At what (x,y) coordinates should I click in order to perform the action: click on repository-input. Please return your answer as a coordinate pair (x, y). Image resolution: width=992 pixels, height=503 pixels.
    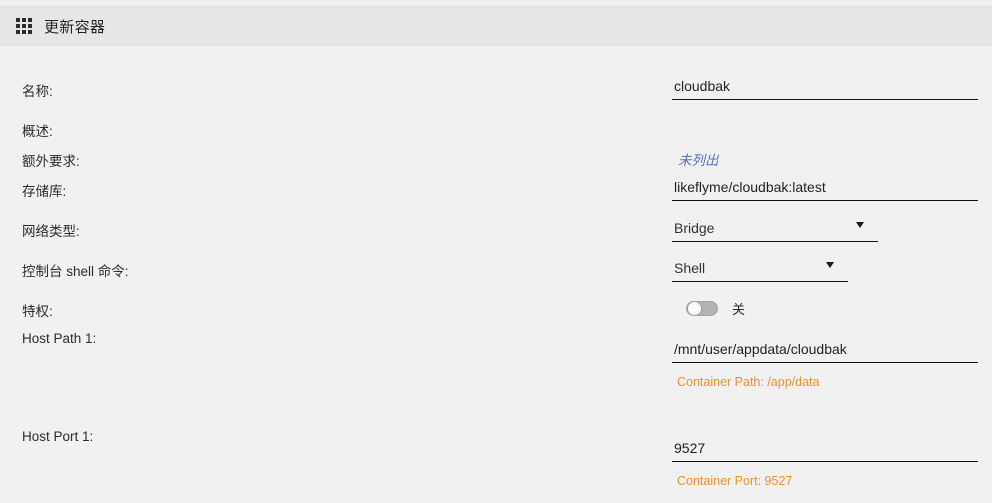
    Looking at the image, I should click on (825, 190).